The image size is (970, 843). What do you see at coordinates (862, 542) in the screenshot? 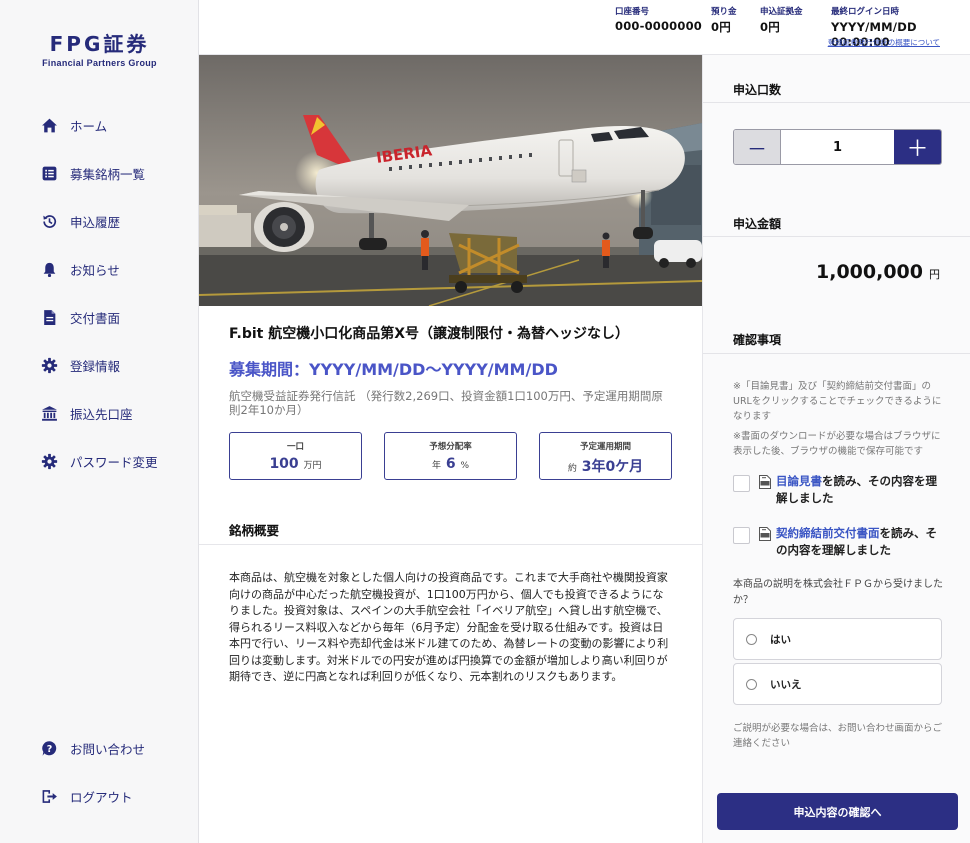
I see `pre-contract-check-text: 契約締結前交付書面を読み、その内容を理解しました` at bounding box center [862, 542].